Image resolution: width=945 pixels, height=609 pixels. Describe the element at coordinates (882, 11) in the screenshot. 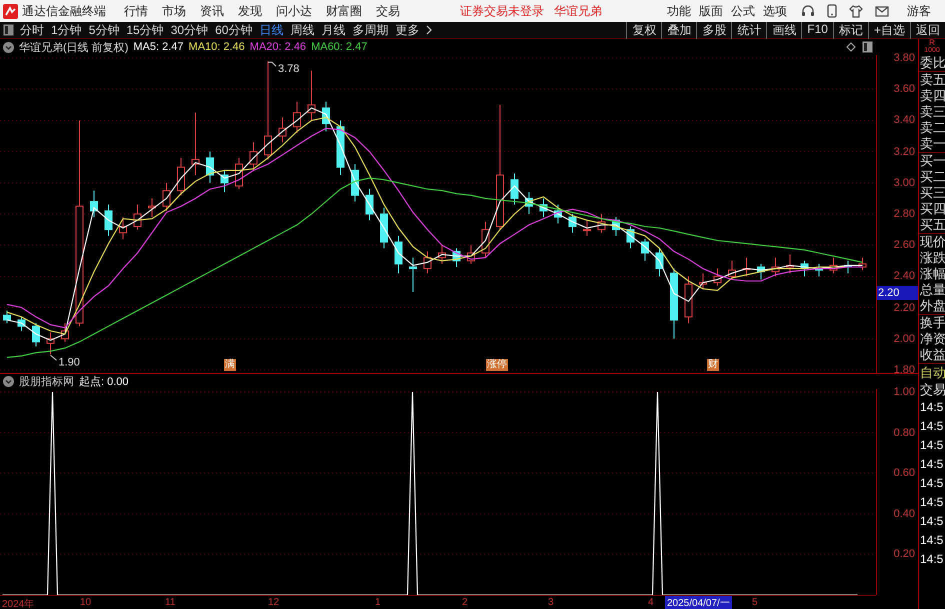

I see `mail-icon` at that location.